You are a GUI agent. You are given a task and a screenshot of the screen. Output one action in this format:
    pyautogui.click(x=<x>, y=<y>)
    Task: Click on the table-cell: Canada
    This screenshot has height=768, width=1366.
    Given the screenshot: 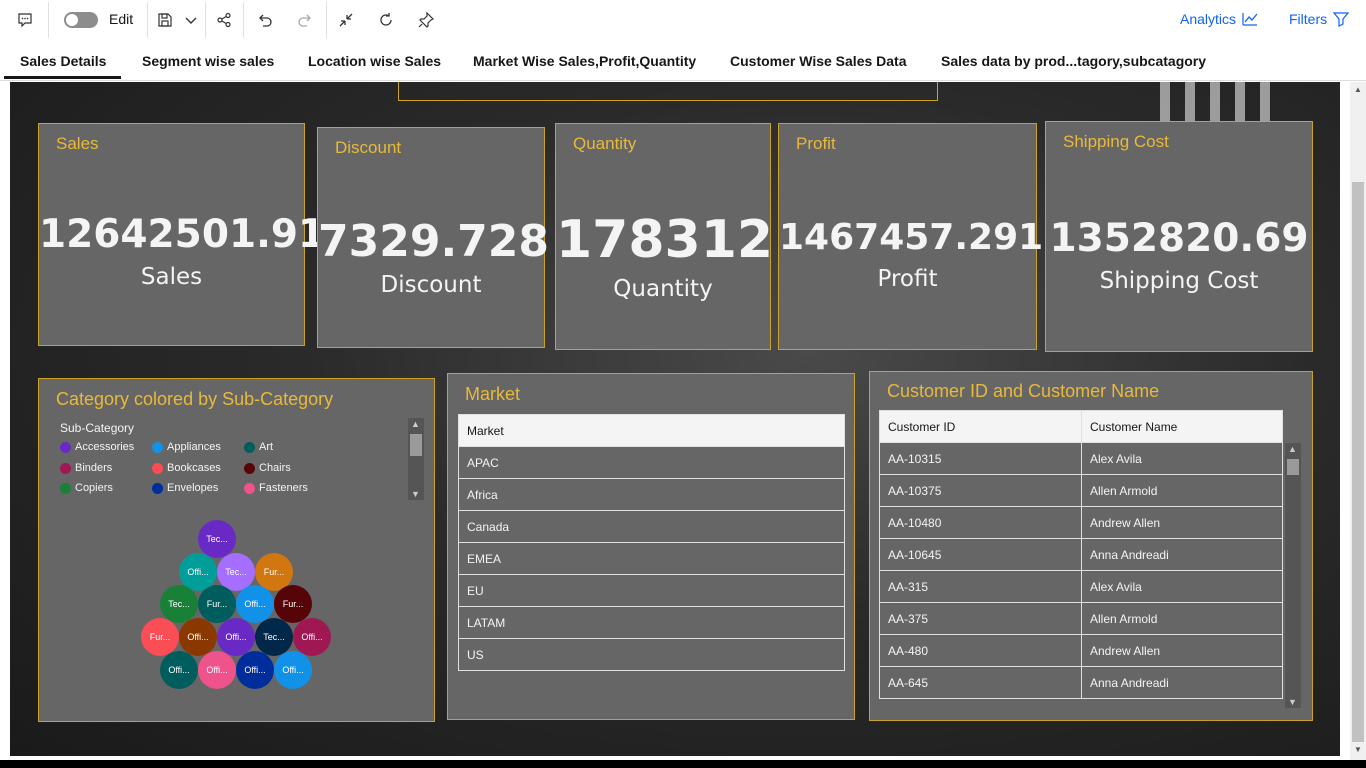 What is the action you would take?
    pyautogui.click(x=651, y=526)
    